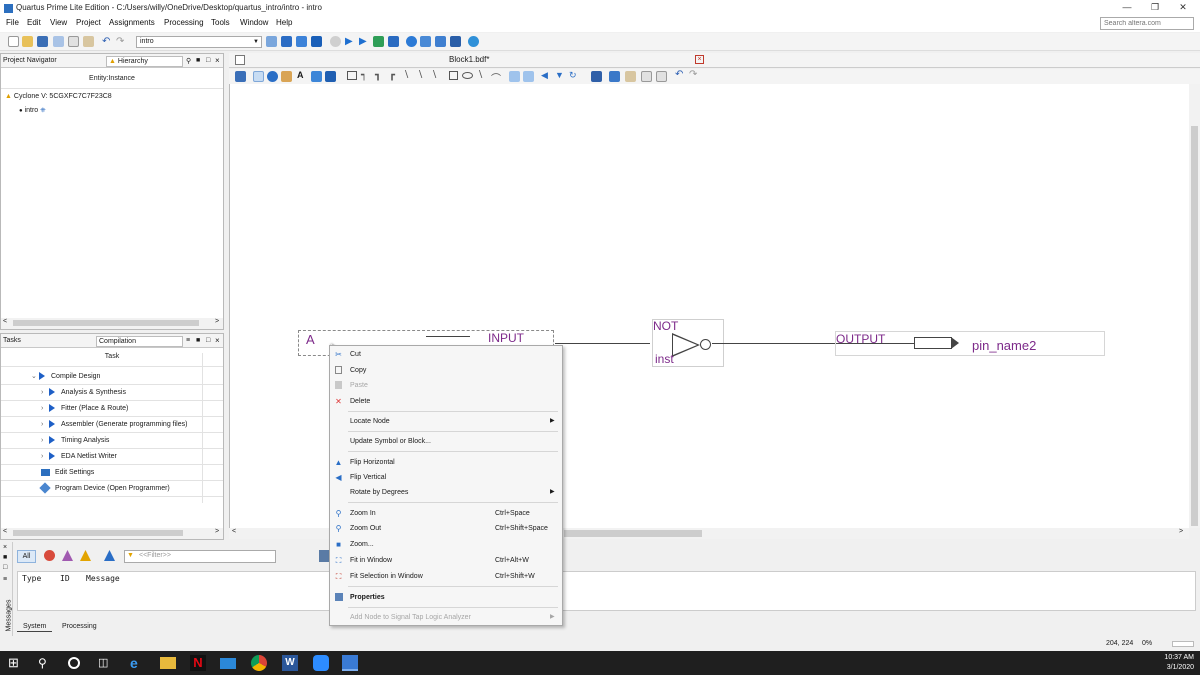 This screenshot has width=1200, height=675. I want to click on timing-icon, so click(393, 41).